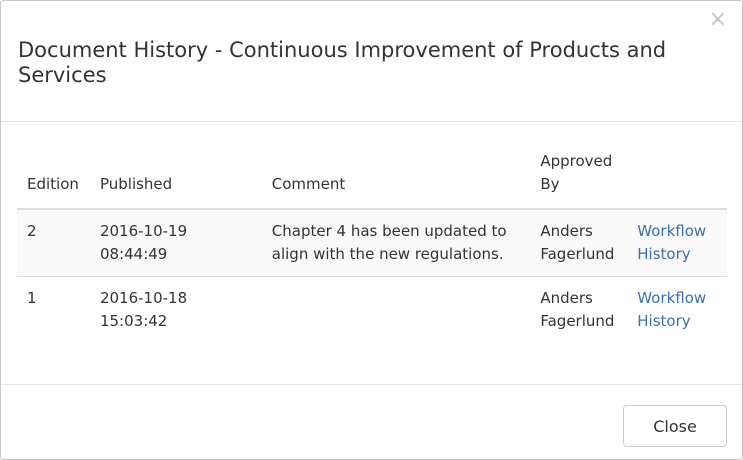 The image size is (743, 460). What do you see at coordinates (396, 176) in the screenshot?
I see `header-comment: Comment` at bounding box center [396, 176].